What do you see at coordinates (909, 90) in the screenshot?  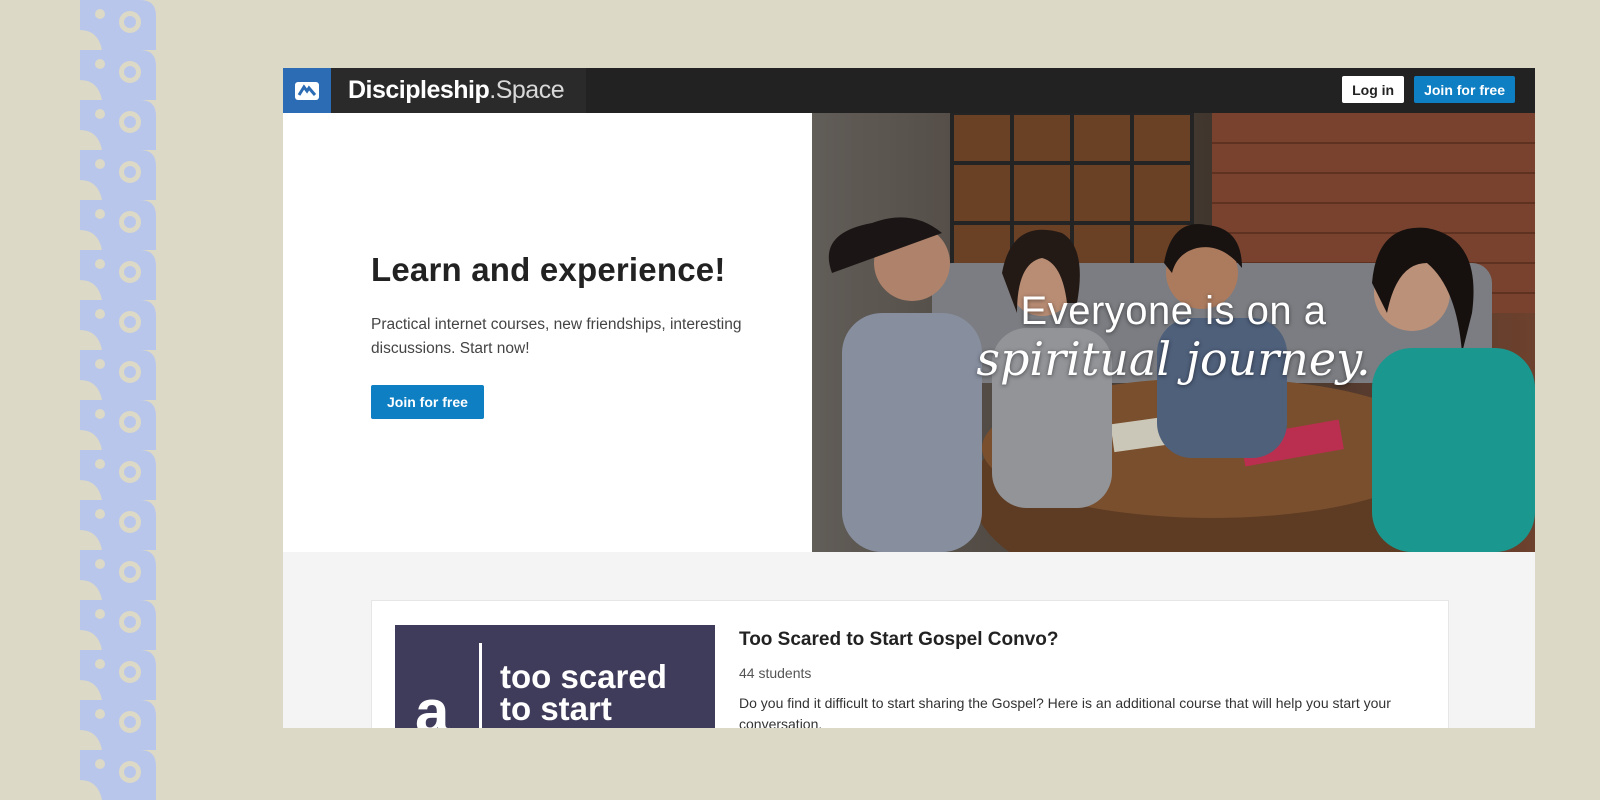 I see `top-navigation-bar: Discipleship .Space Log in Join for free` at bounding box center [909, 90].